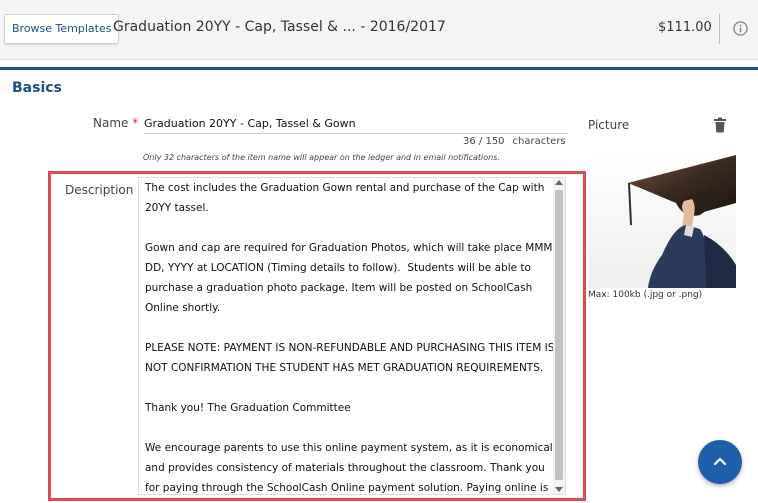 The image size is (758, 503). Describe the element at coordinates (356, 124) in the screenshot. I see `name-input` at that location.